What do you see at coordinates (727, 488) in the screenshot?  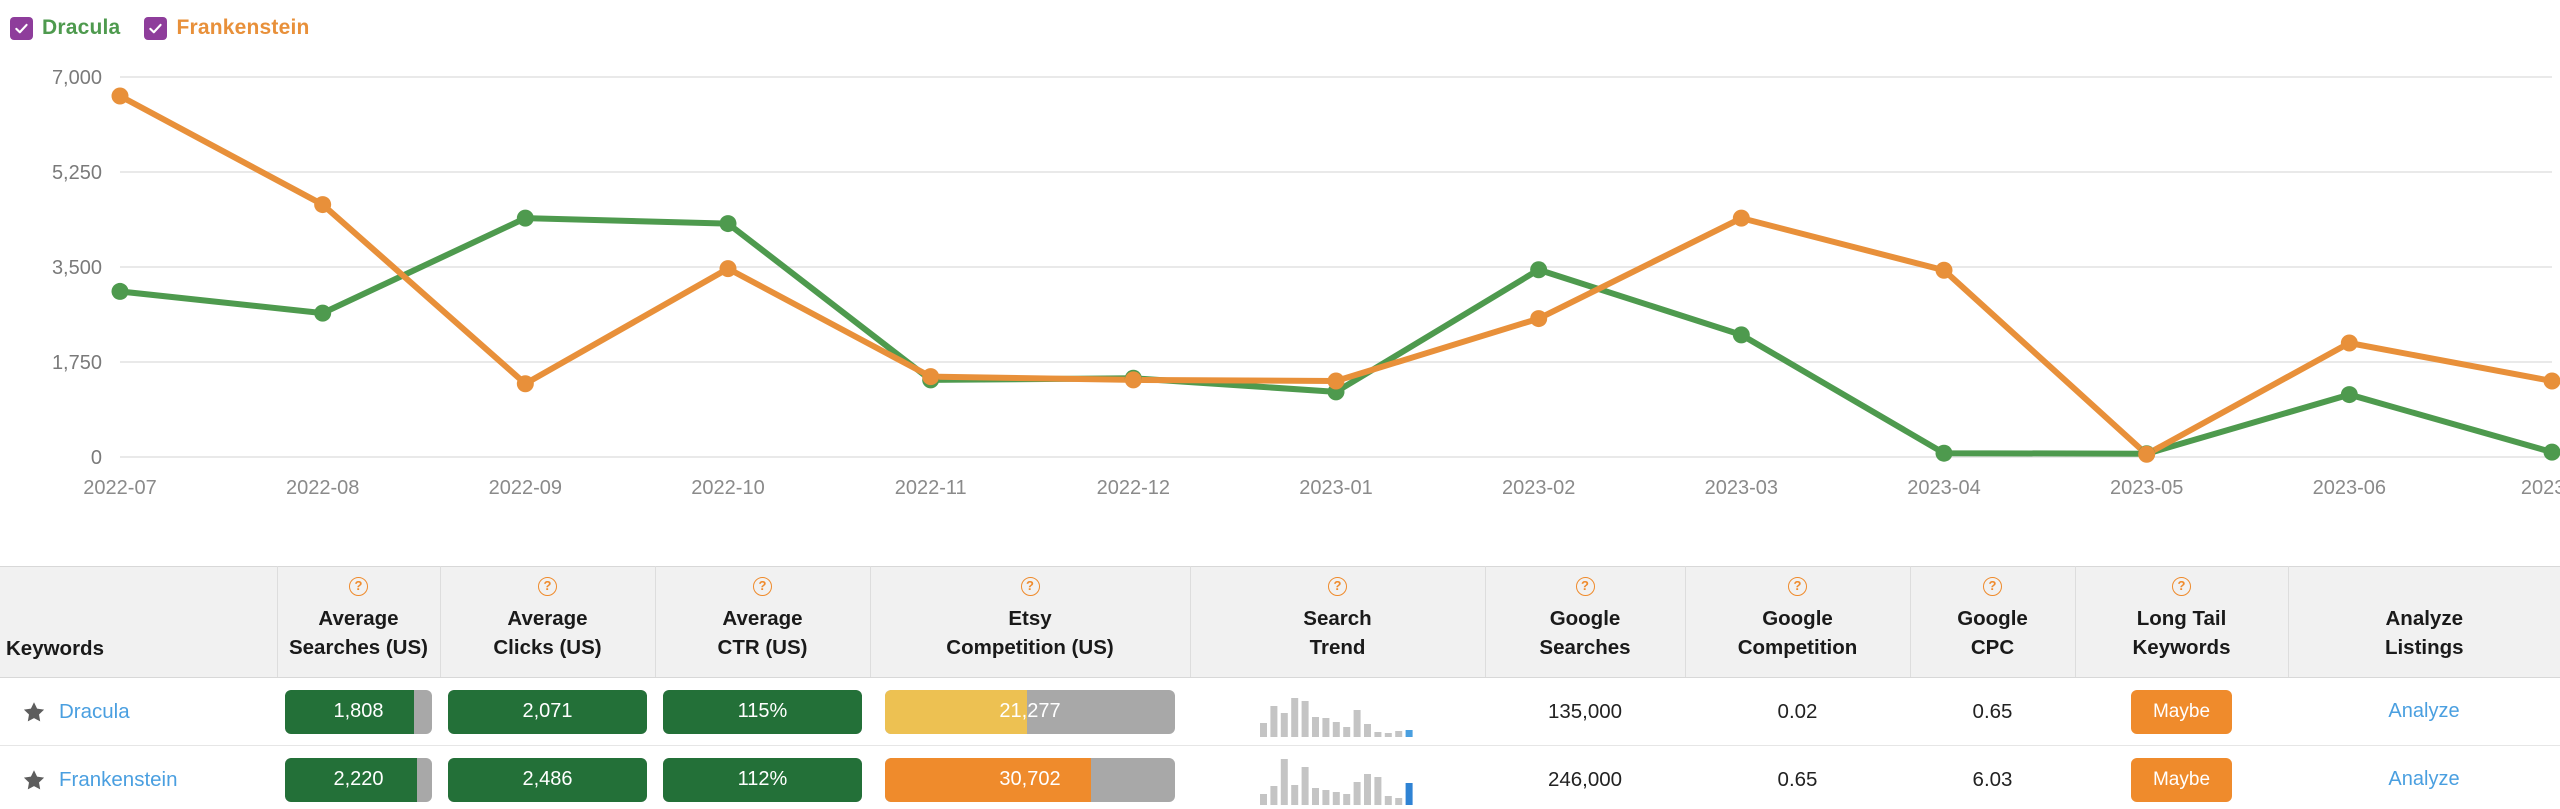 I see `x-axis-tick-label: 2022-10` at bounding box center [727, 488].